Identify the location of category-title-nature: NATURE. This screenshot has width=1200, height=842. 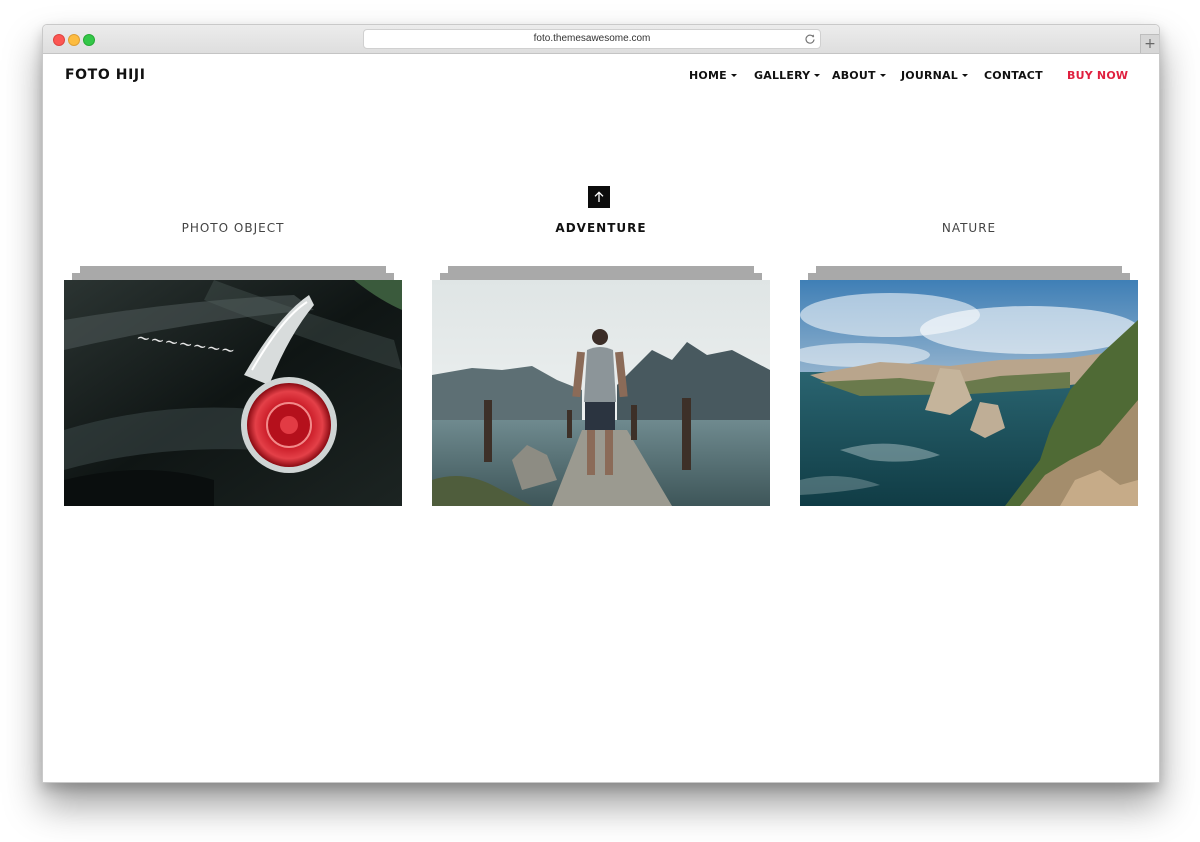
(969, 228).